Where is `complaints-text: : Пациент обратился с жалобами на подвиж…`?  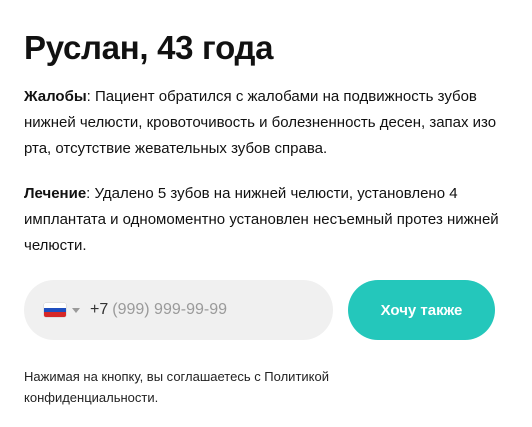 complaints-text: : Пациент обратился с жалобами на подвиж… is located at coordinates (260, 122).